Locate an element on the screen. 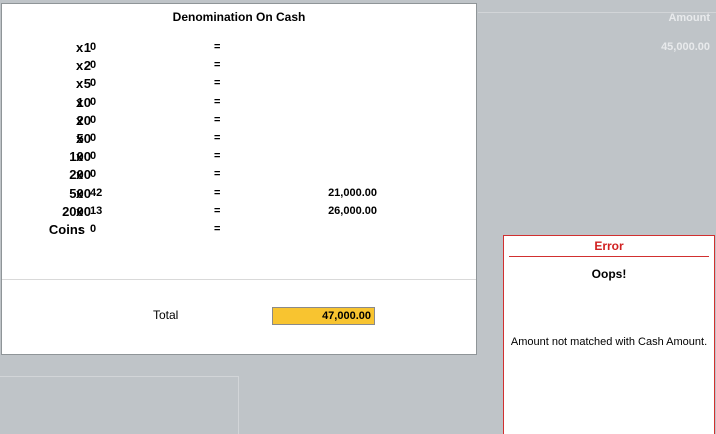 The height and width of the screenshot is (434, 716). denomination-row: 500 x 42 = 21,000.00 is located at coordinates (239, 194).